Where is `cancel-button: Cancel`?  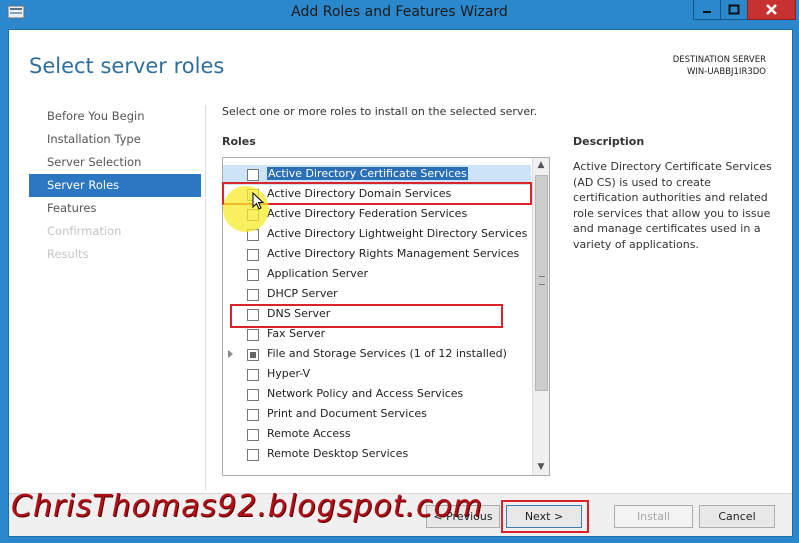 cancel-button: Cancel is located at coordinates (737, 516).